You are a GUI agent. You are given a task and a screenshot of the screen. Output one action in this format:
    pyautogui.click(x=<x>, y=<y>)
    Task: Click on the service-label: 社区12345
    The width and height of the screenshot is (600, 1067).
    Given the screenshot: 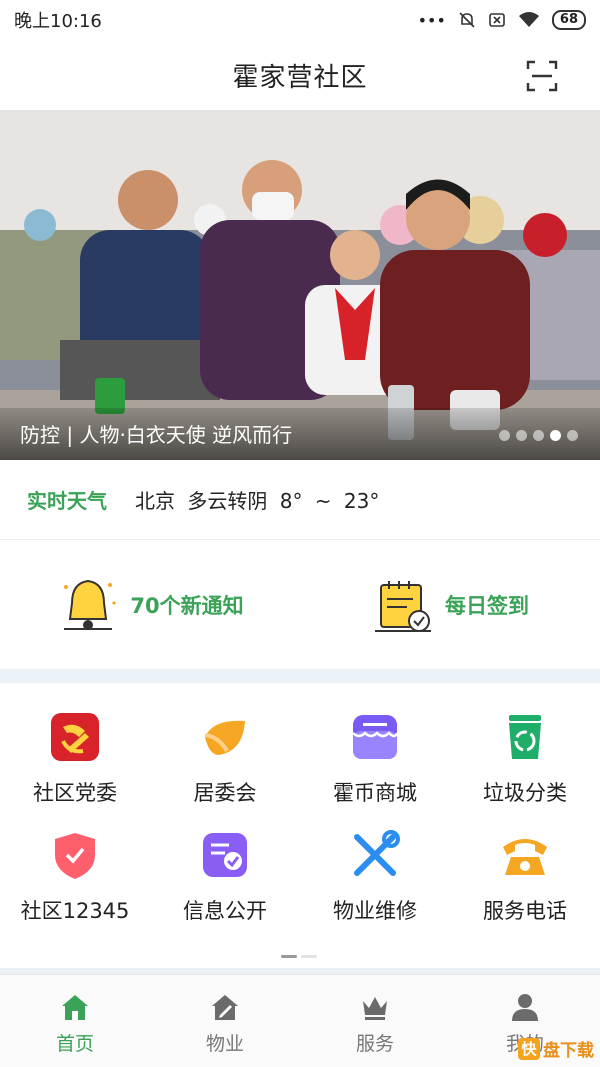 What is the action you would take?
    pyautogui.click(x=75, y=911)
    